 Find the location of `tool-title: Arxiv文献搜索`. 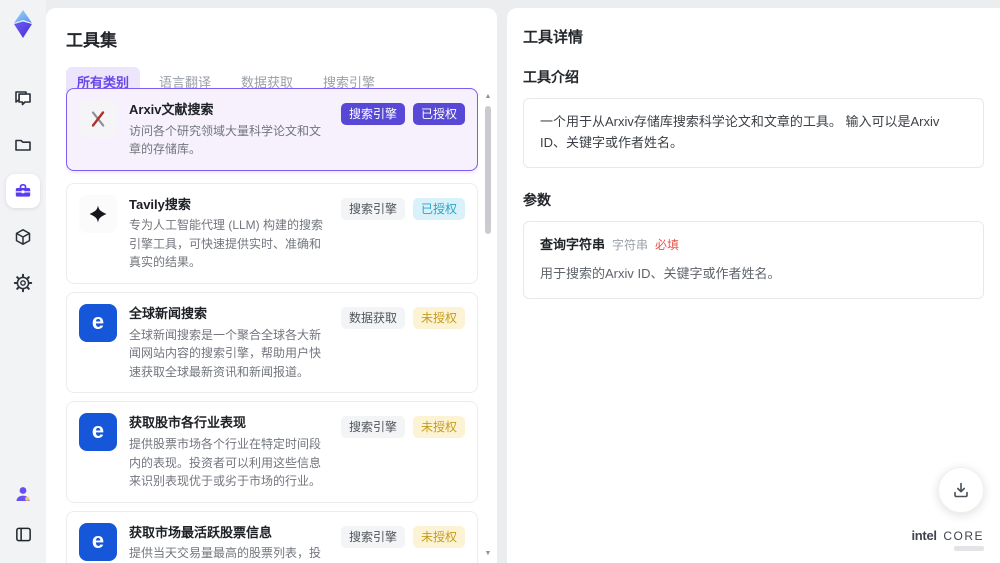

tool-title: Arxiv文献搜索 is located at coordinates (171, 109).